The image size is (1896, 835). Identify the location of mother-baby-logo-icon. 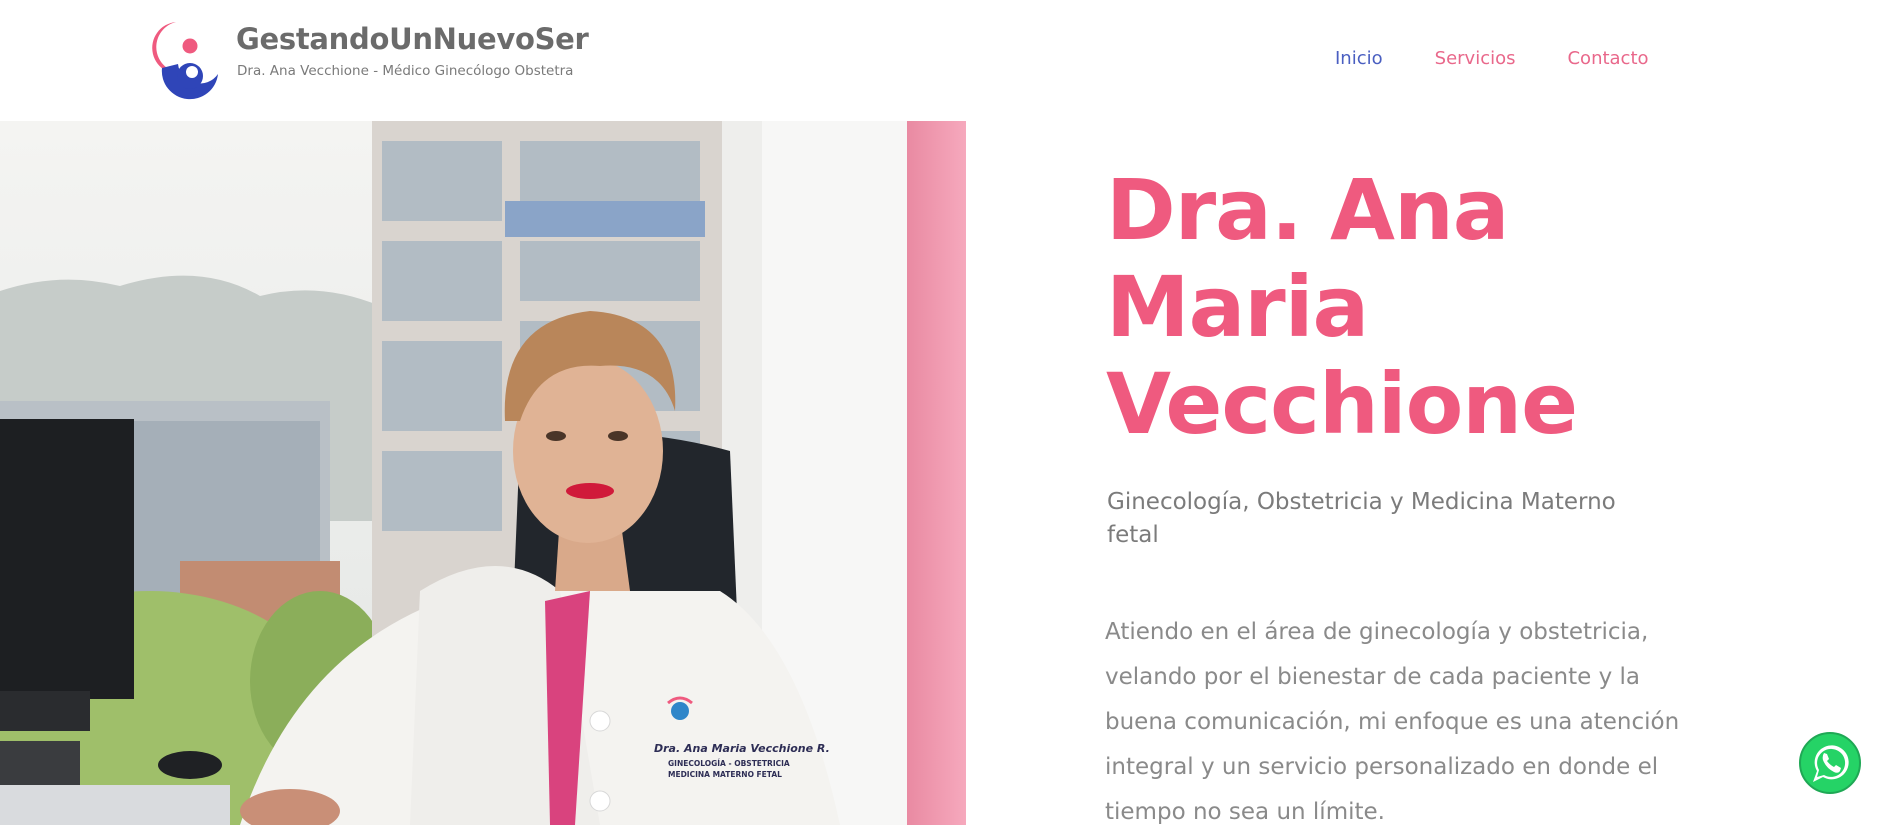
(184, 60).